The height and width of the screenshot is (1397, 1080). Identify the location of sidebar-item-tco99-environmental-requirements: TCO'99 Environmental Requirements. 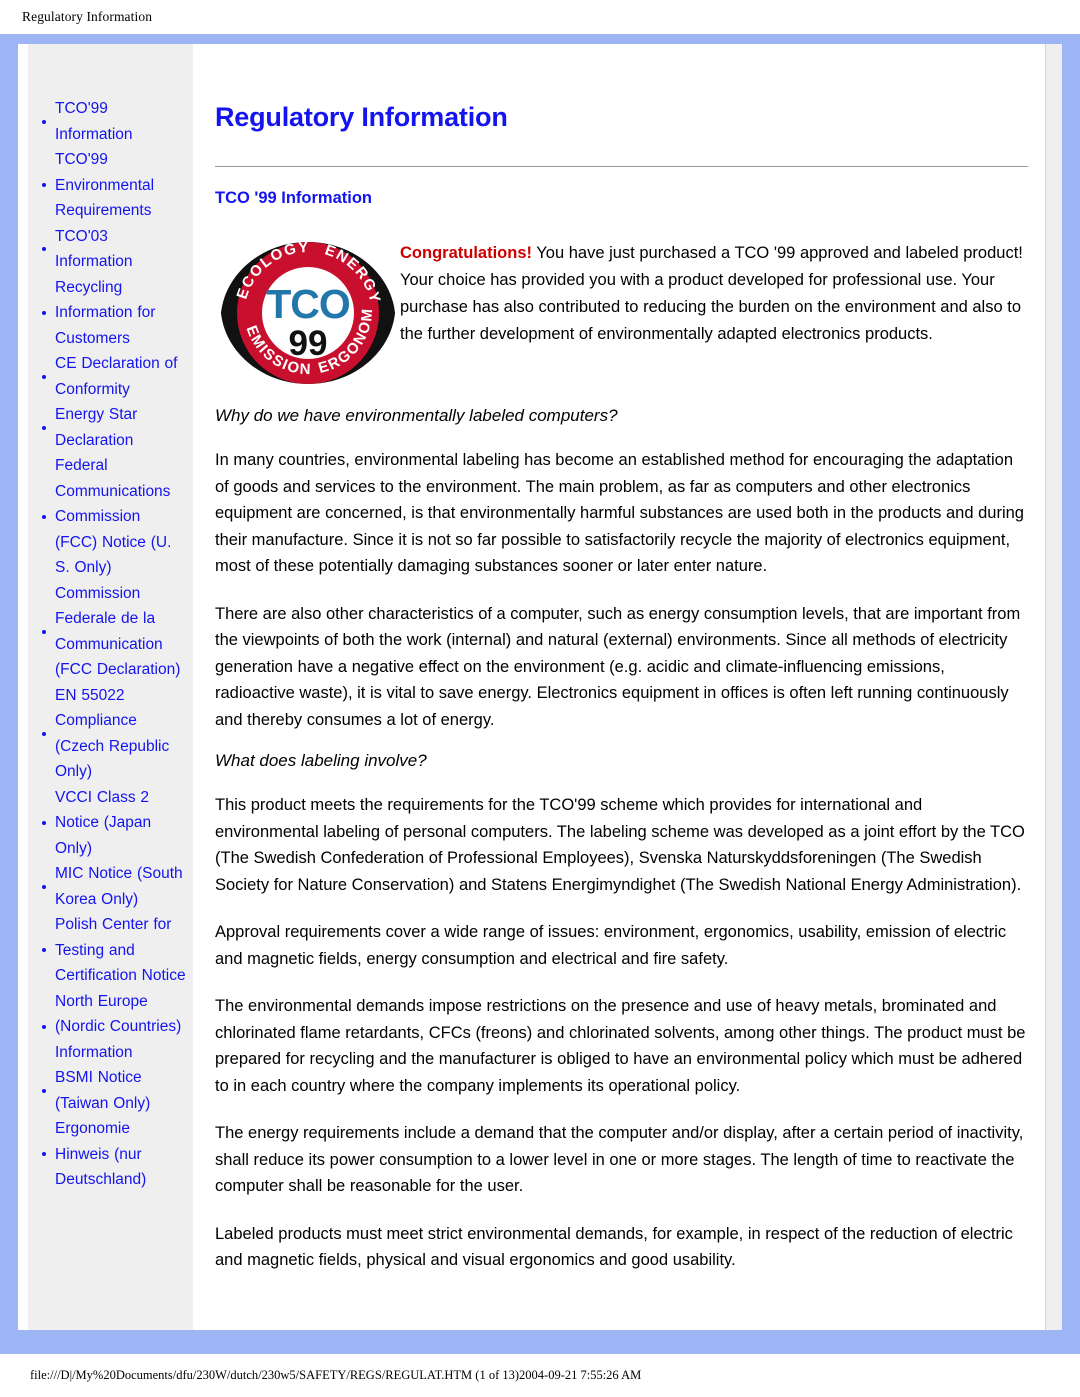
(114, 185).